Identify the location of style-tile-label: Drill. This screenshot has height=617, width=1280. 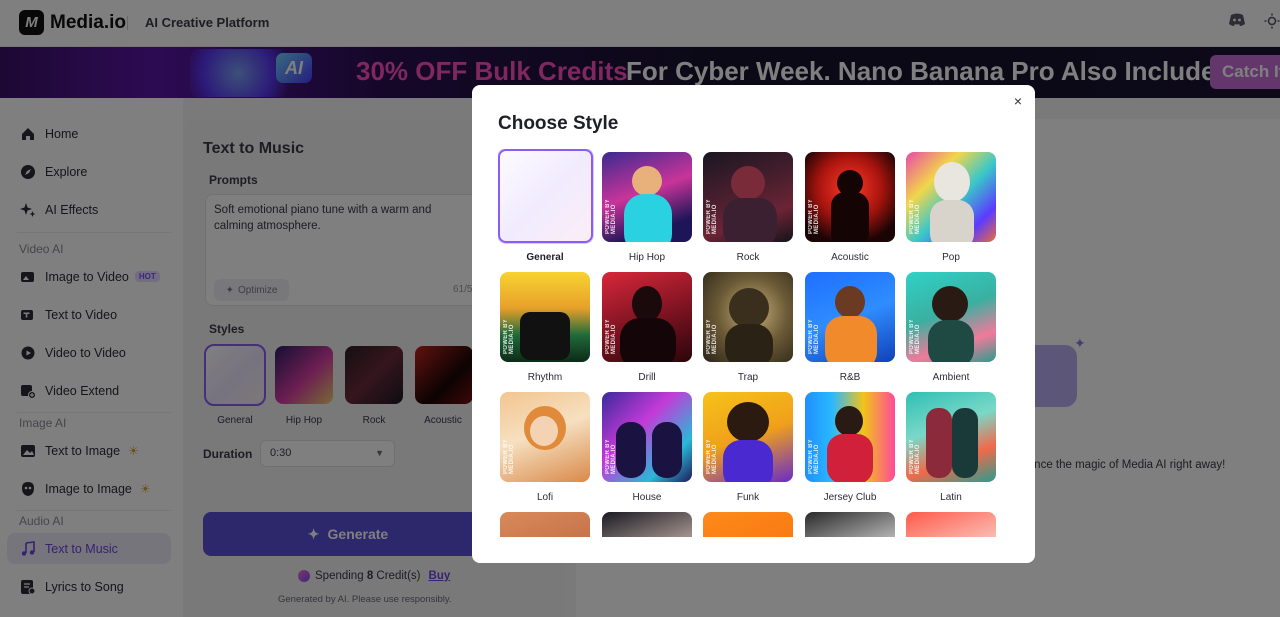
(647, 377).